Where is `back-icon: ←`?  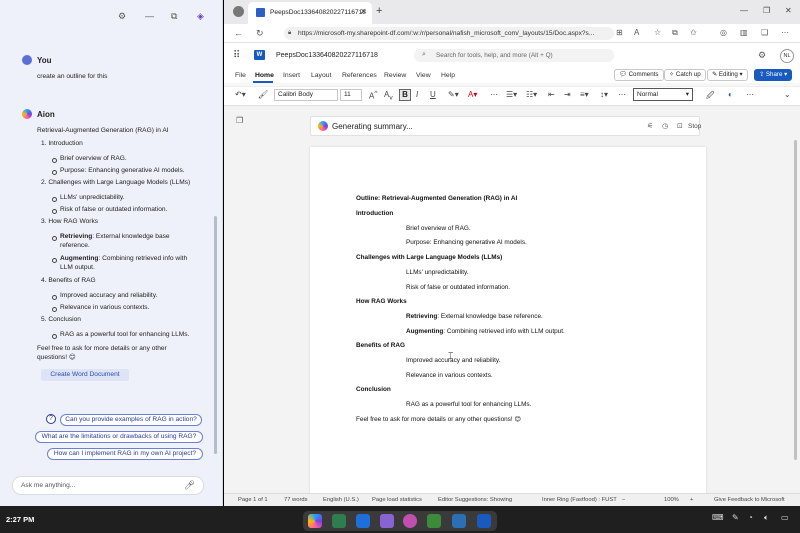
back-icon: ← is located at coordinates (238, 33).